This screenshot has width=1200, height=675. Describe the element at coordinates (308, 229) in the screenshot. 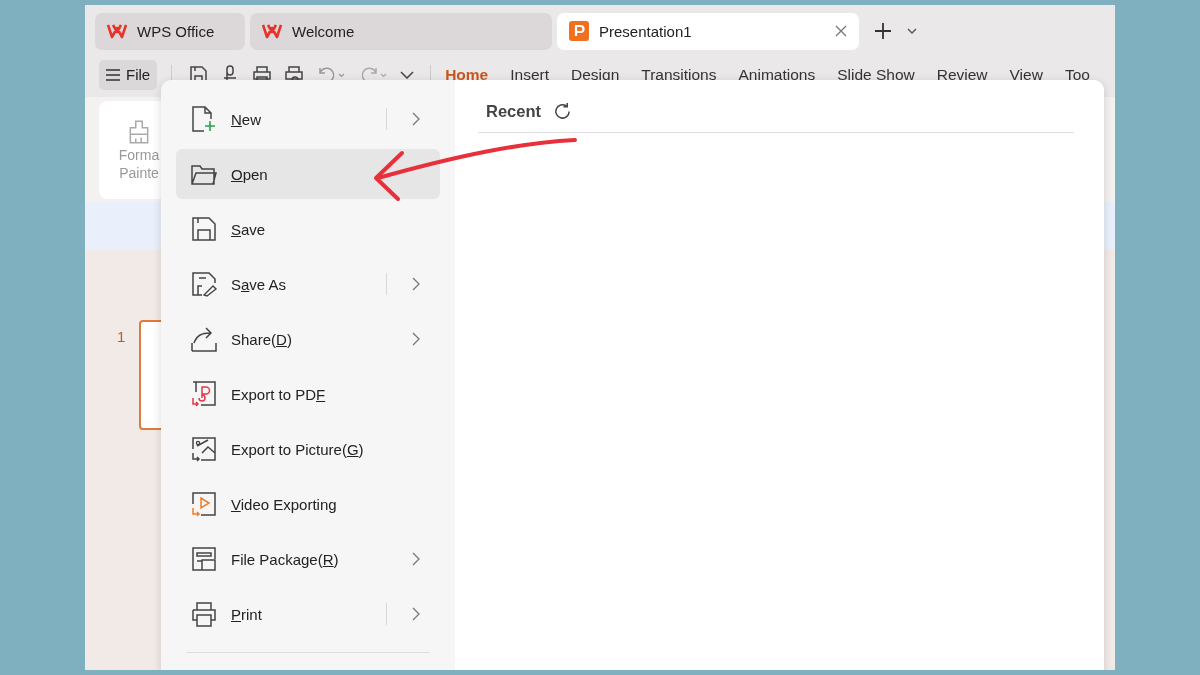

I see `menu-item: Save` at that location.